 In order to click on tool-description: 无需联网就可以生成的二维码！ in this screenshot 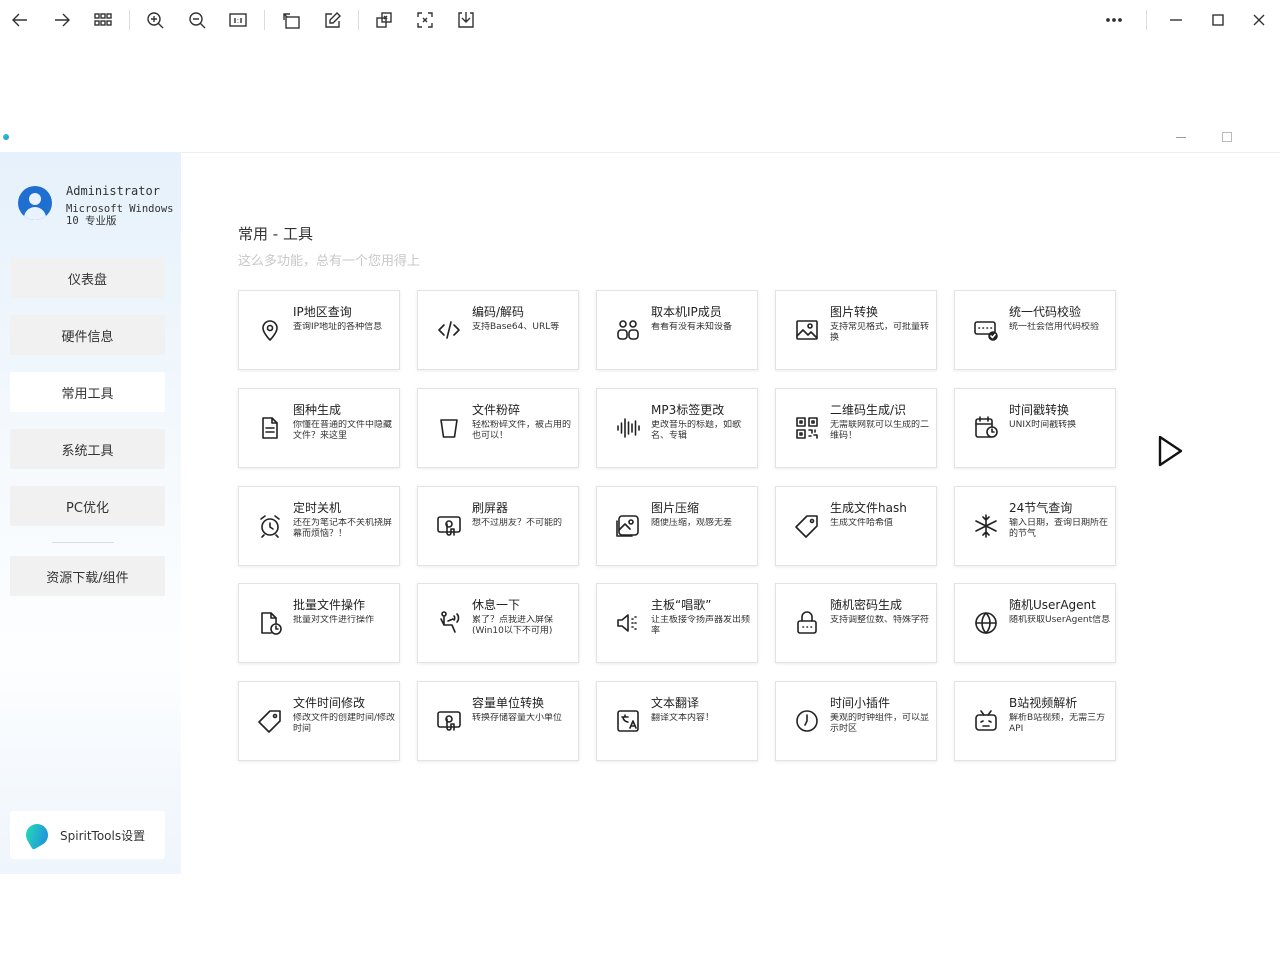, I will do `click(880, 430)`.